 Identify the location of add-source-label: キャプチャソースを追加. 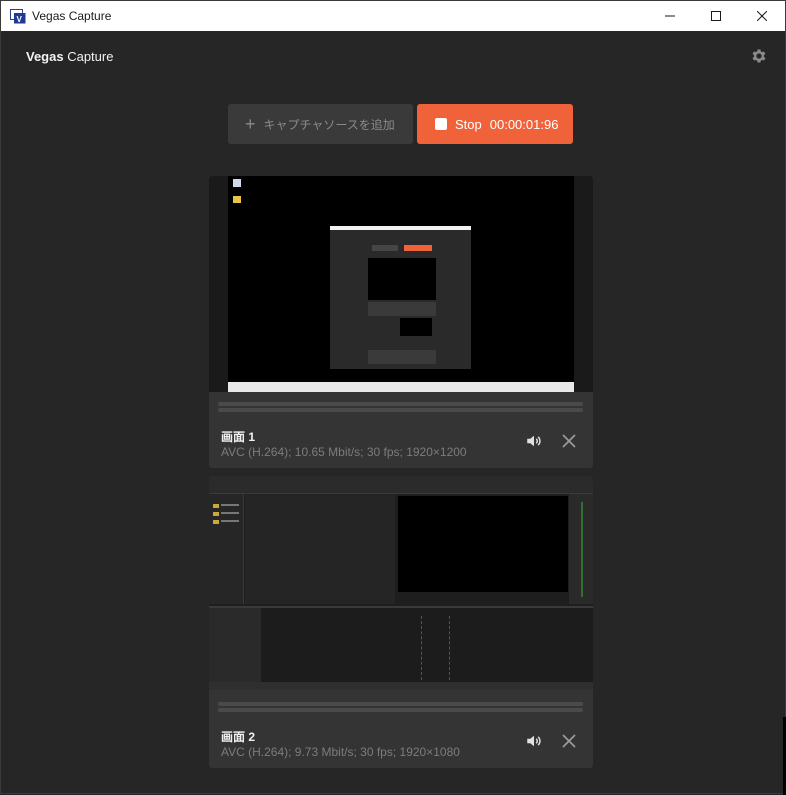
(329, 124).